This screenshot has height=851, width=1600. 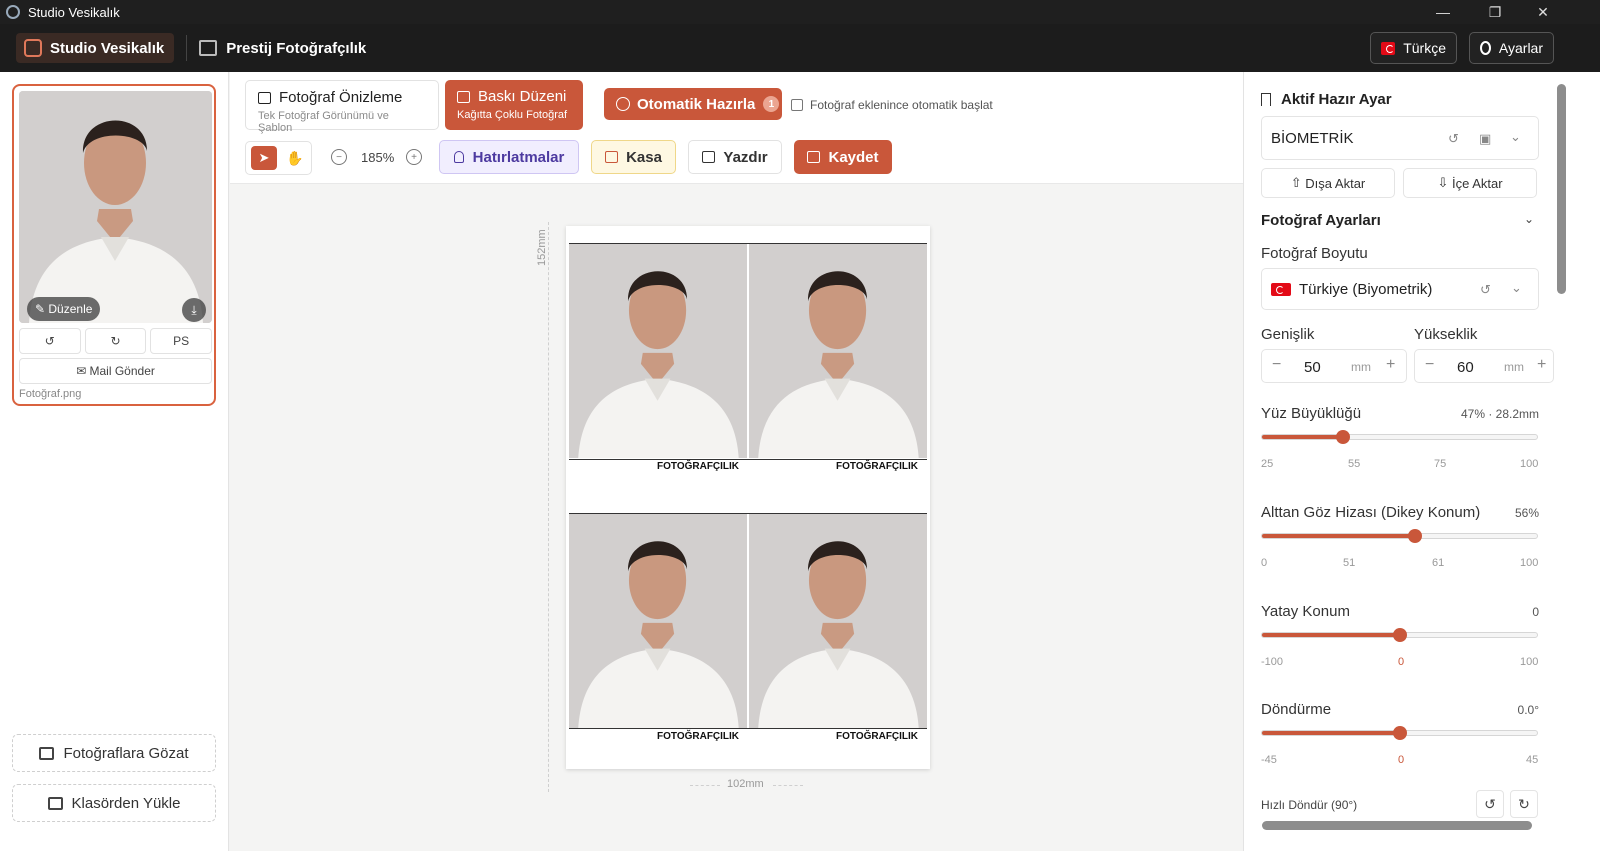 What do you see at coordinates (1413, 48) in the screenshot?
I see `language-button: Türkçe` at bounding box center [1413, 48].